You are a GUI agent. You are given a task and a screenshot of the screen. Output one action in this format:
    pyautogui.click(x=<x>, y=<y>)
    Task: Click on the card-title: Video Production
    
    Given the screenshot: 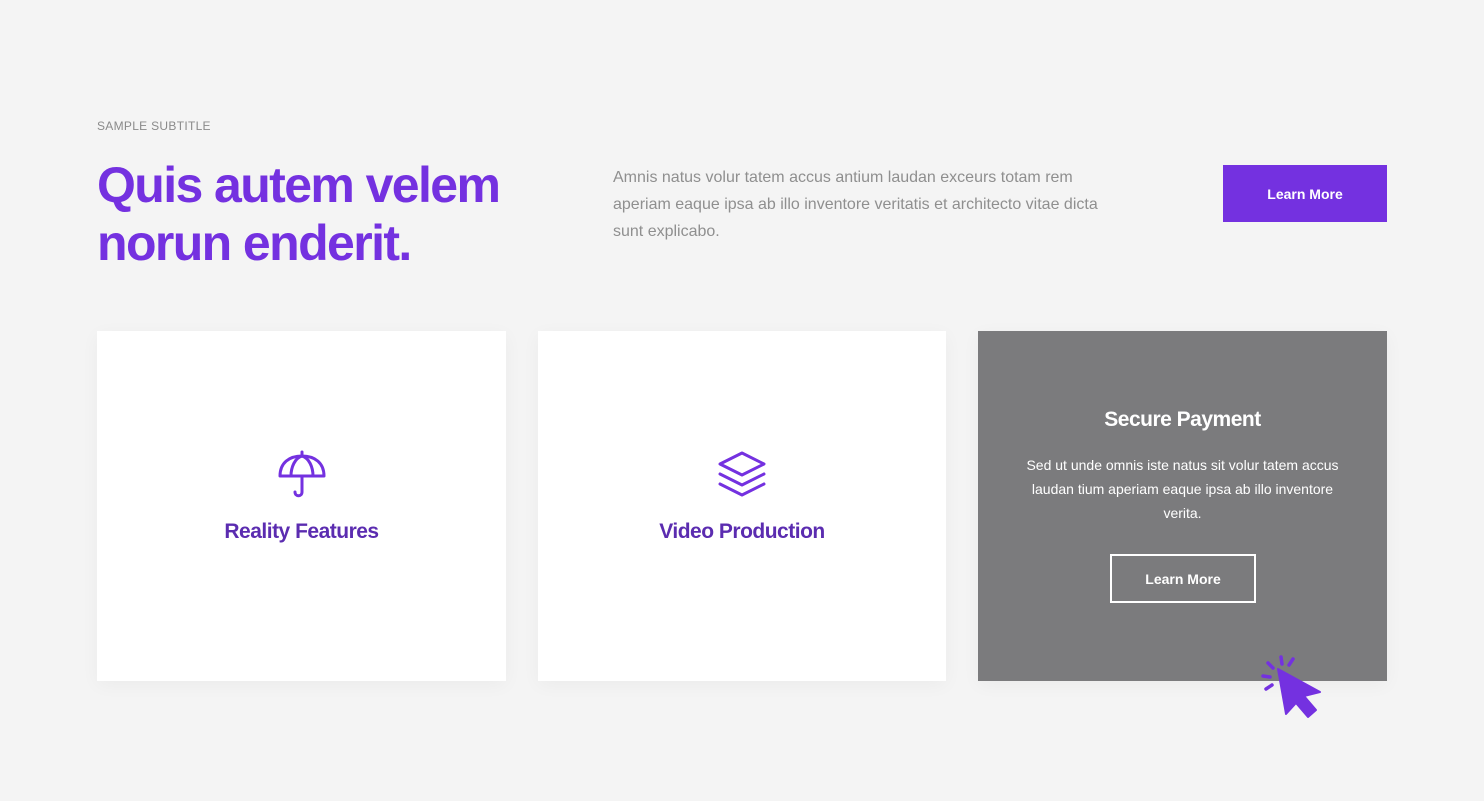 What is the action you would take?
    pyautogui.click(x=742, y=531)
    